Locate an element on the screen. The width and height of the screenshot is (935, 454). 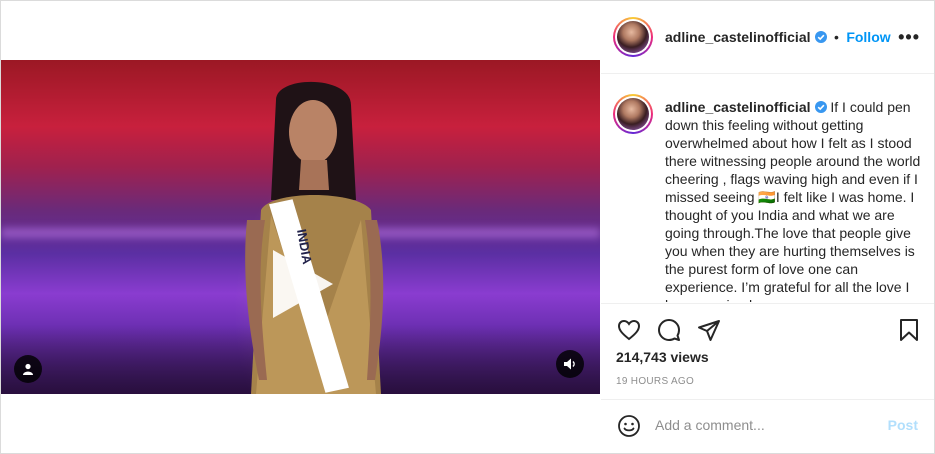
follow-button: Follow is located at coordinates (868, 37).